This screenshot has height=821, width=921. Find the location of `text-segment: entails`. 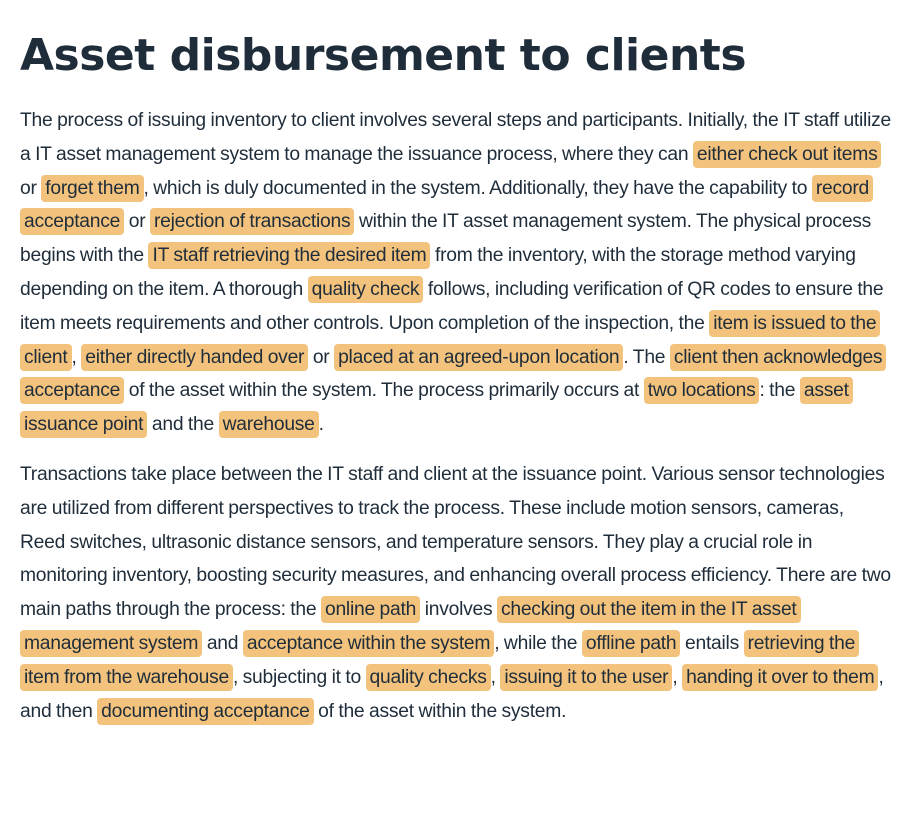

text-segment: entails is located at coordinates (712, 643).